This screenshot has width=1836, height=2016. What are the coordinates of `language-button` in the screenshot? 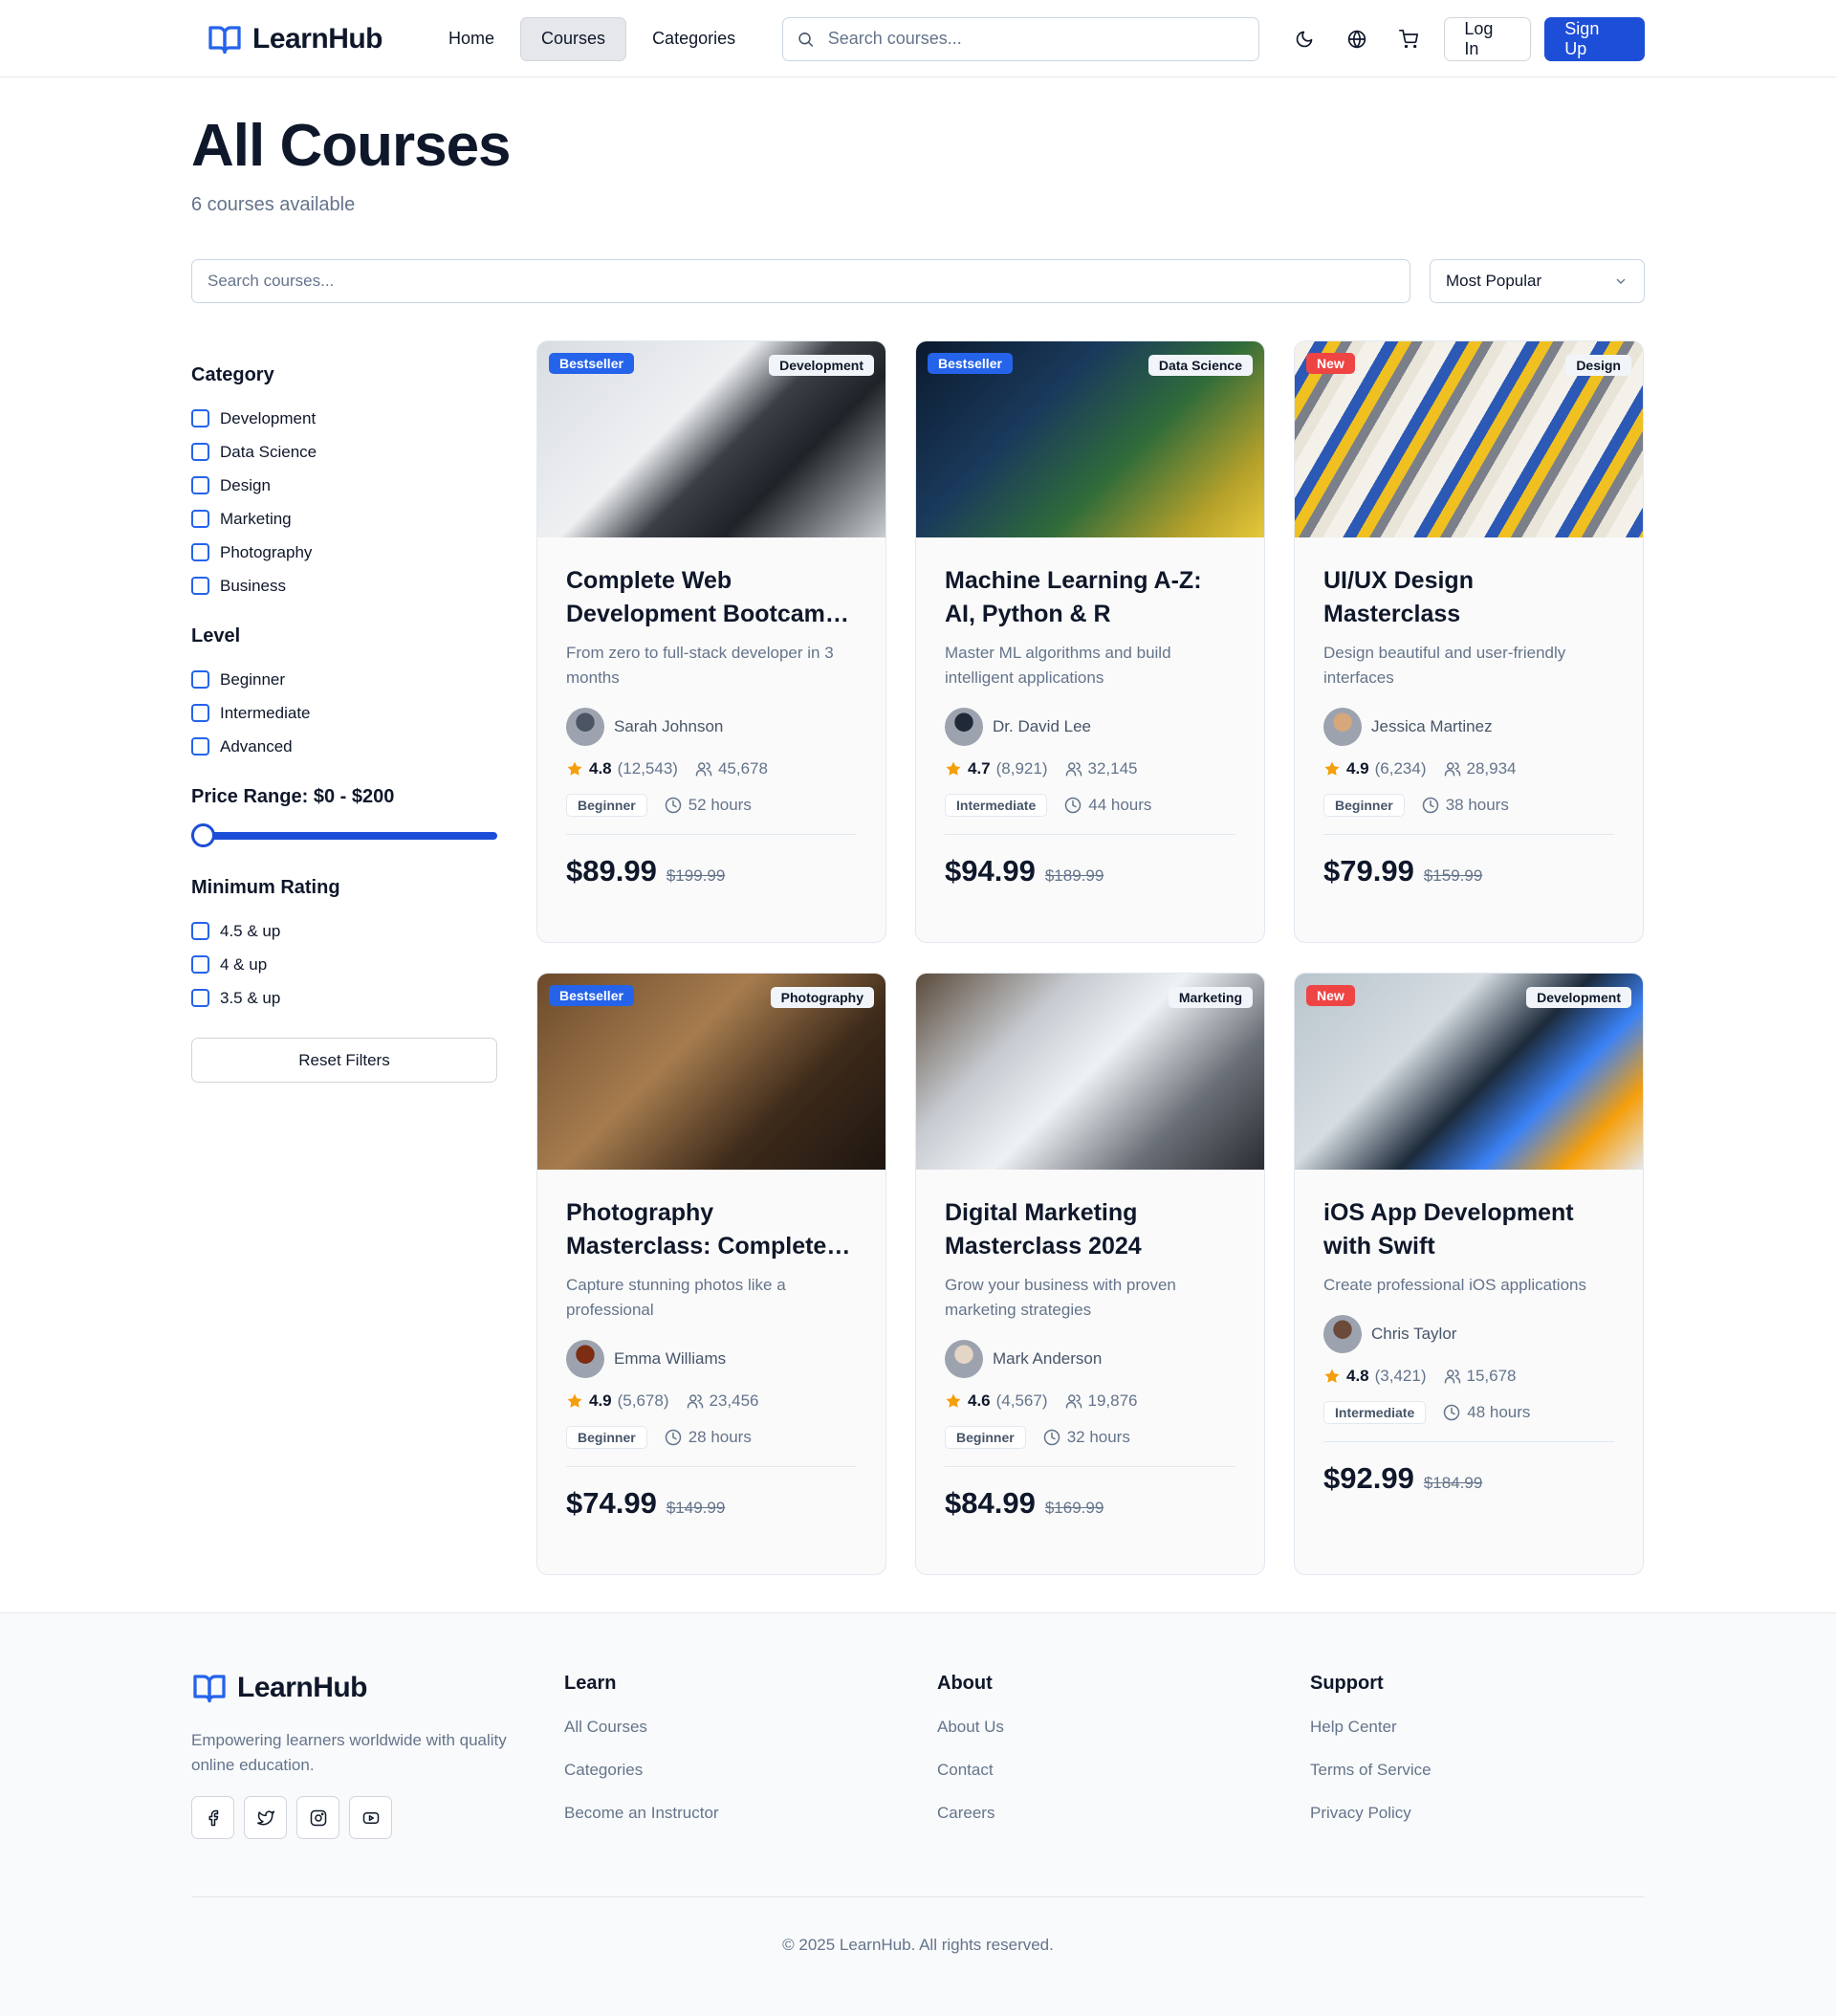 It's located at (1356, 39).